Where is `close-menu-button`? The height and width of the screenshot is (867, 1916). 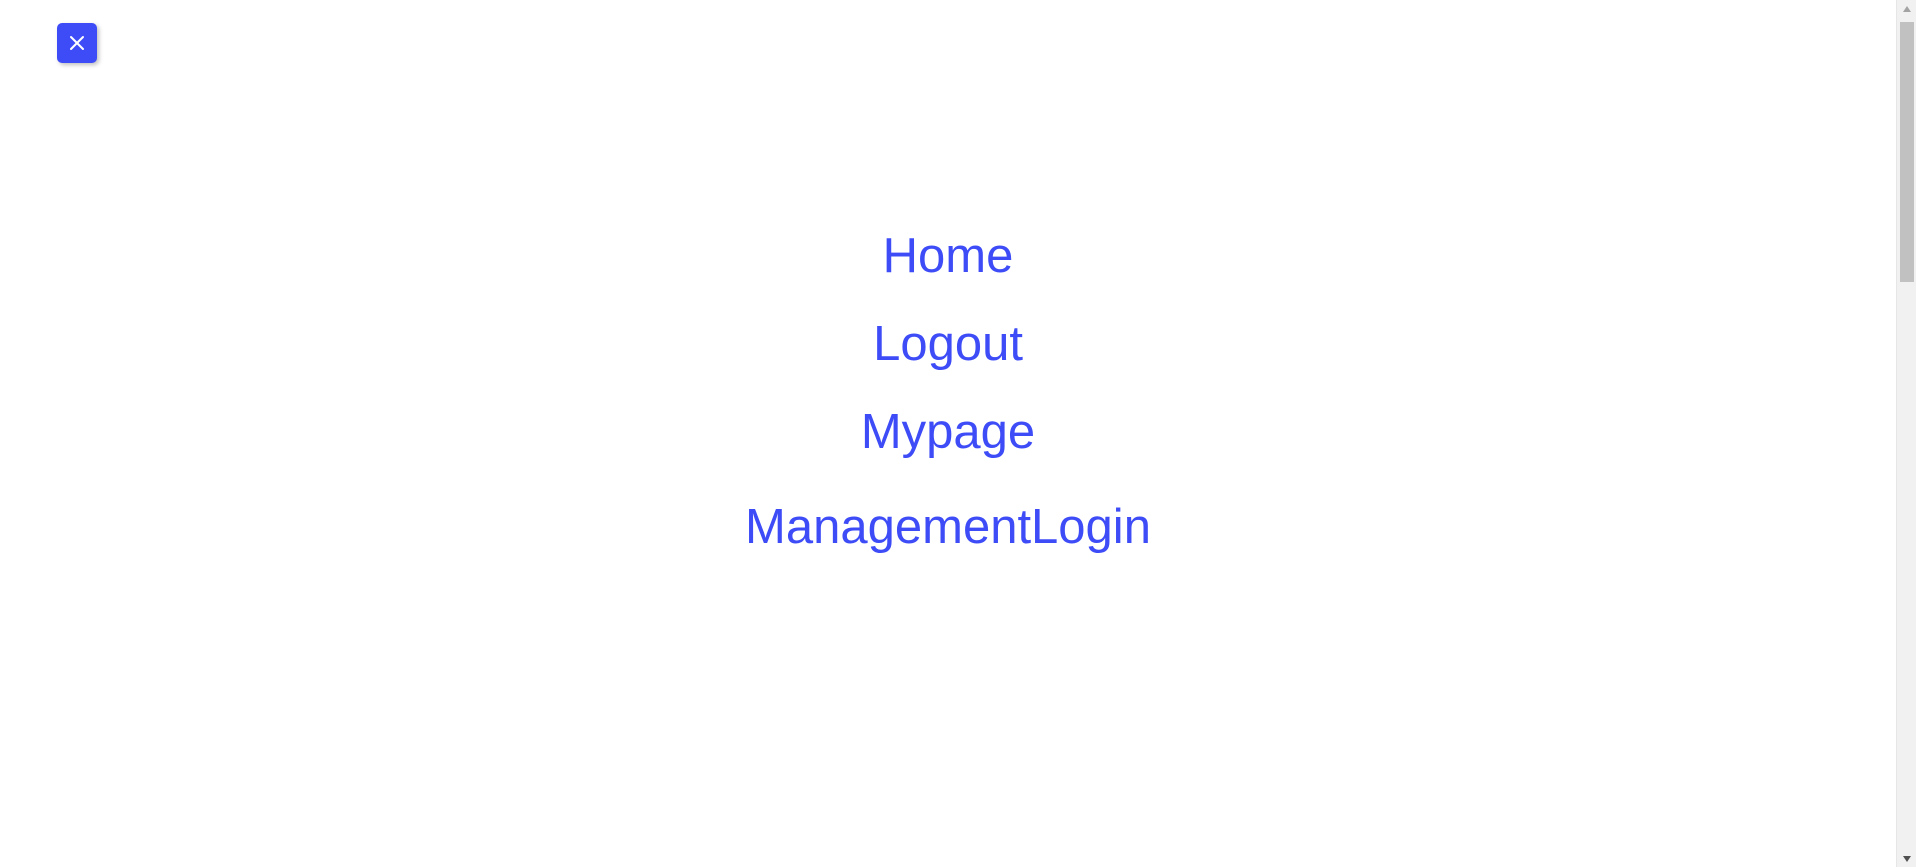
close-menu-button is located at coordinates (77, 43).